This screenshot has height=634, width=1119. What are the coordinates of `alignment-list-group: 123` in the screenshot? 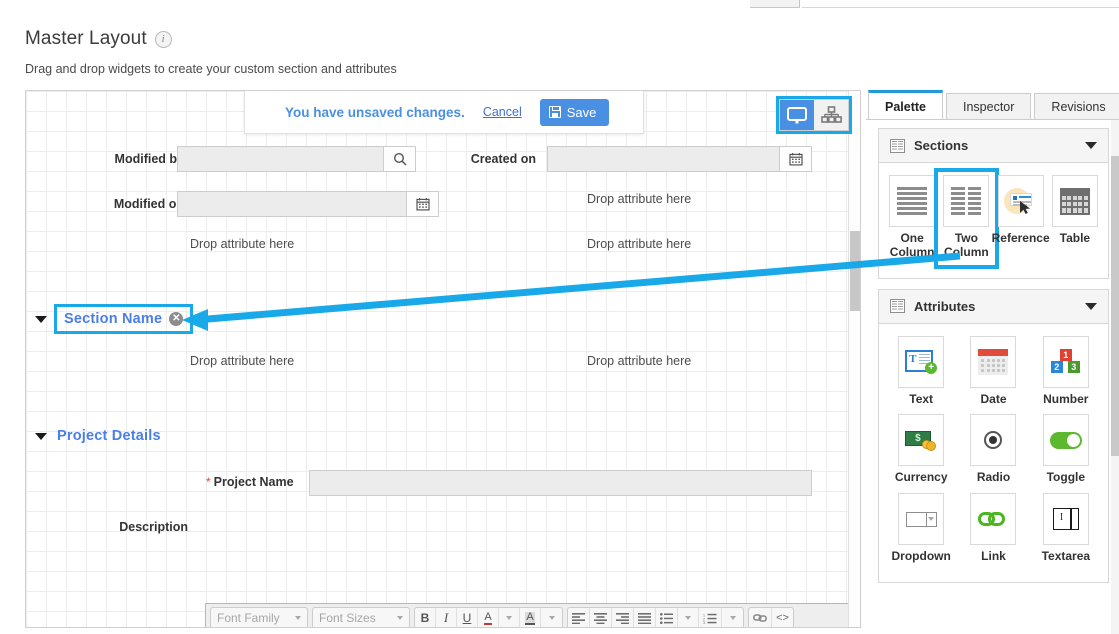 It's located at (655, 617).